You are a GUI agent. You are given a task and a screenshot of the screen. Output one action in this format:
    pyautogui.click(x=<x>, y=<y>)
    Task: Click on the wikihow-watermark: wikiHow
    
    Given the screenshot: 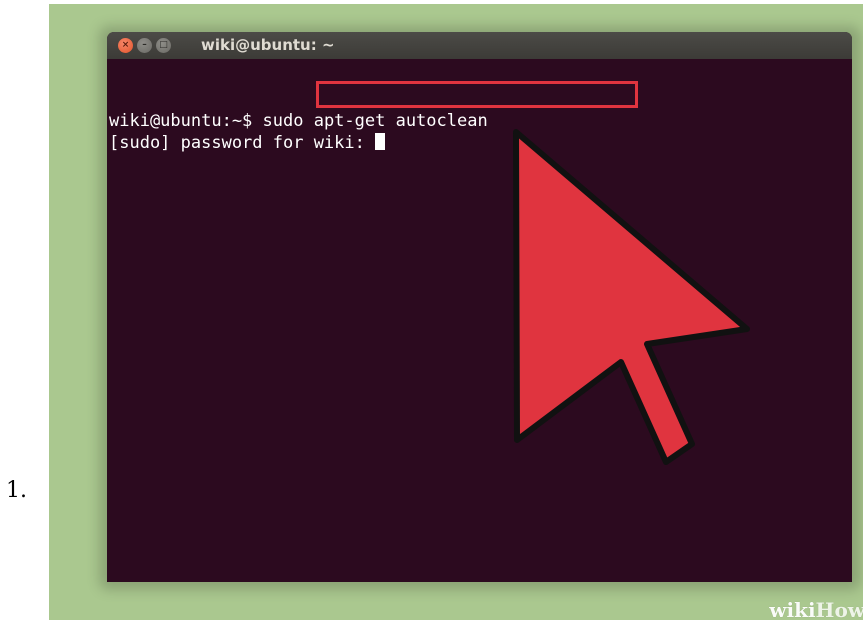 What is the action you would take?
    pyautogui.click(x=816, y=609)
    